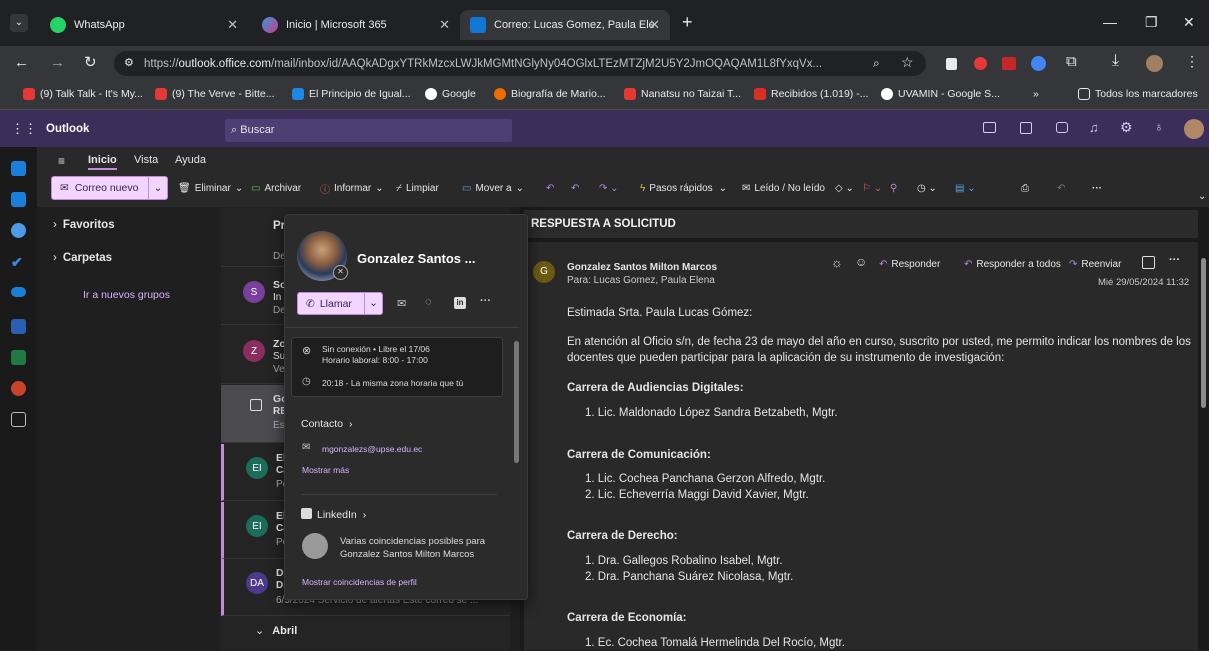 The image size is (1209, 651). What do you see at coordinates (276, 188) in the screenshot?
I see `archive-button: ▭ Archivar` at bounding box center [276, 188].